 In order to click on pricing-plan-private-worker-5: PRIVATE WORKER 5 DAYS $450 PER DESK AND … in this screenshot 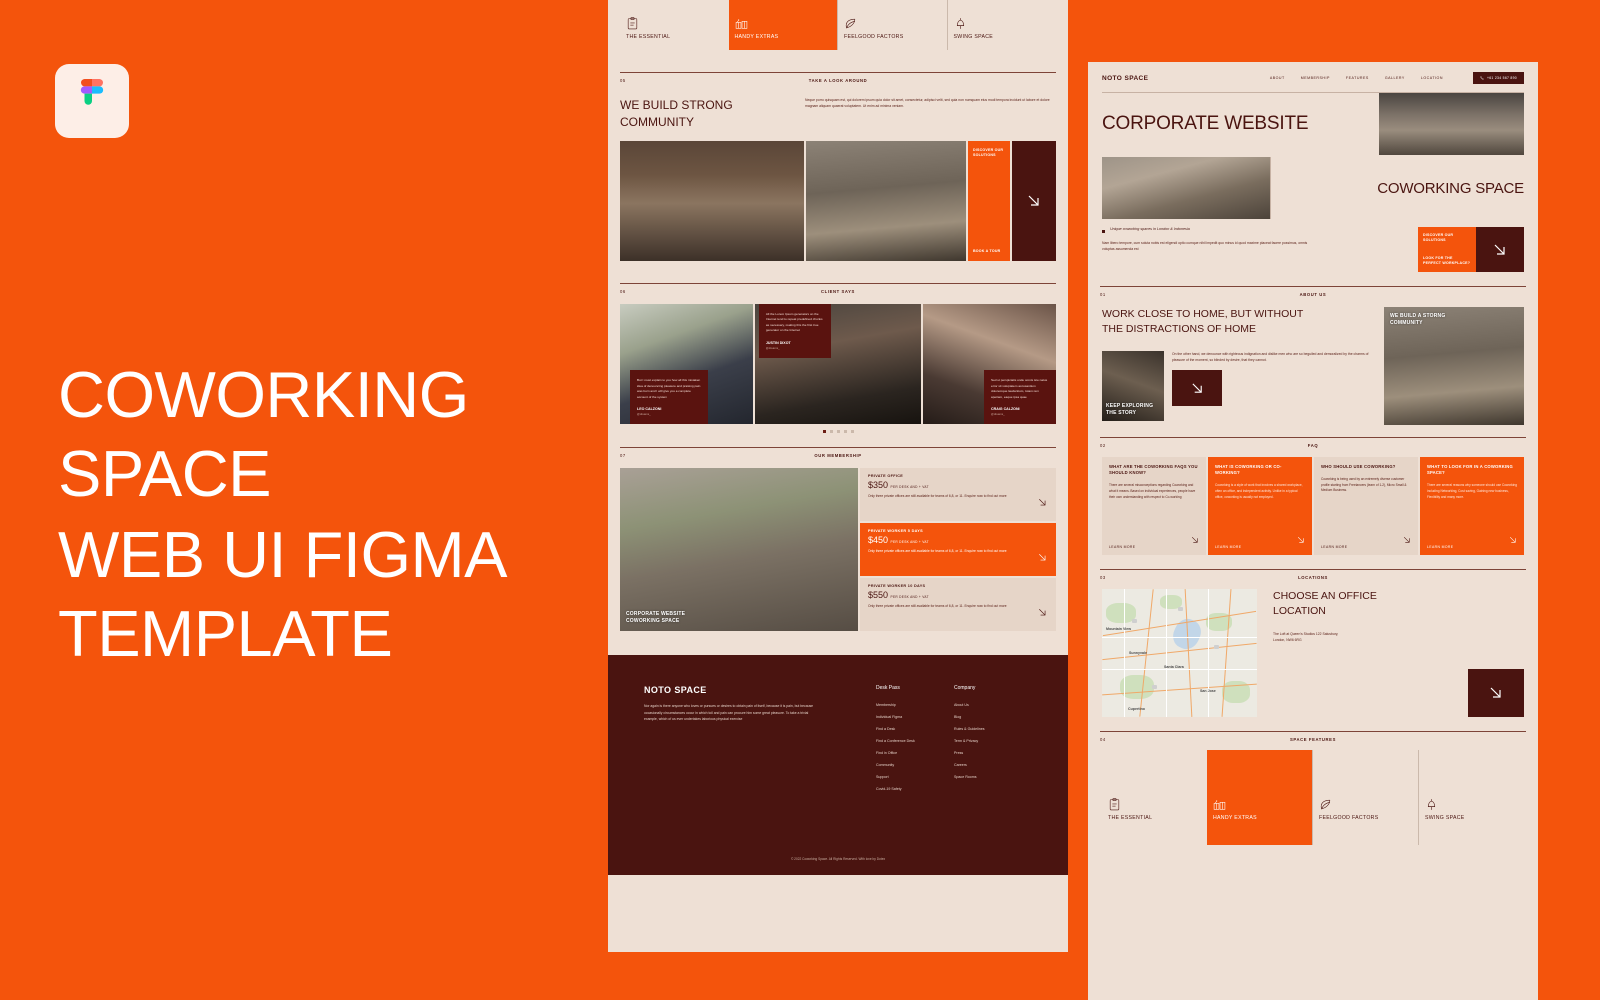, I will do `click(958, 549)`.